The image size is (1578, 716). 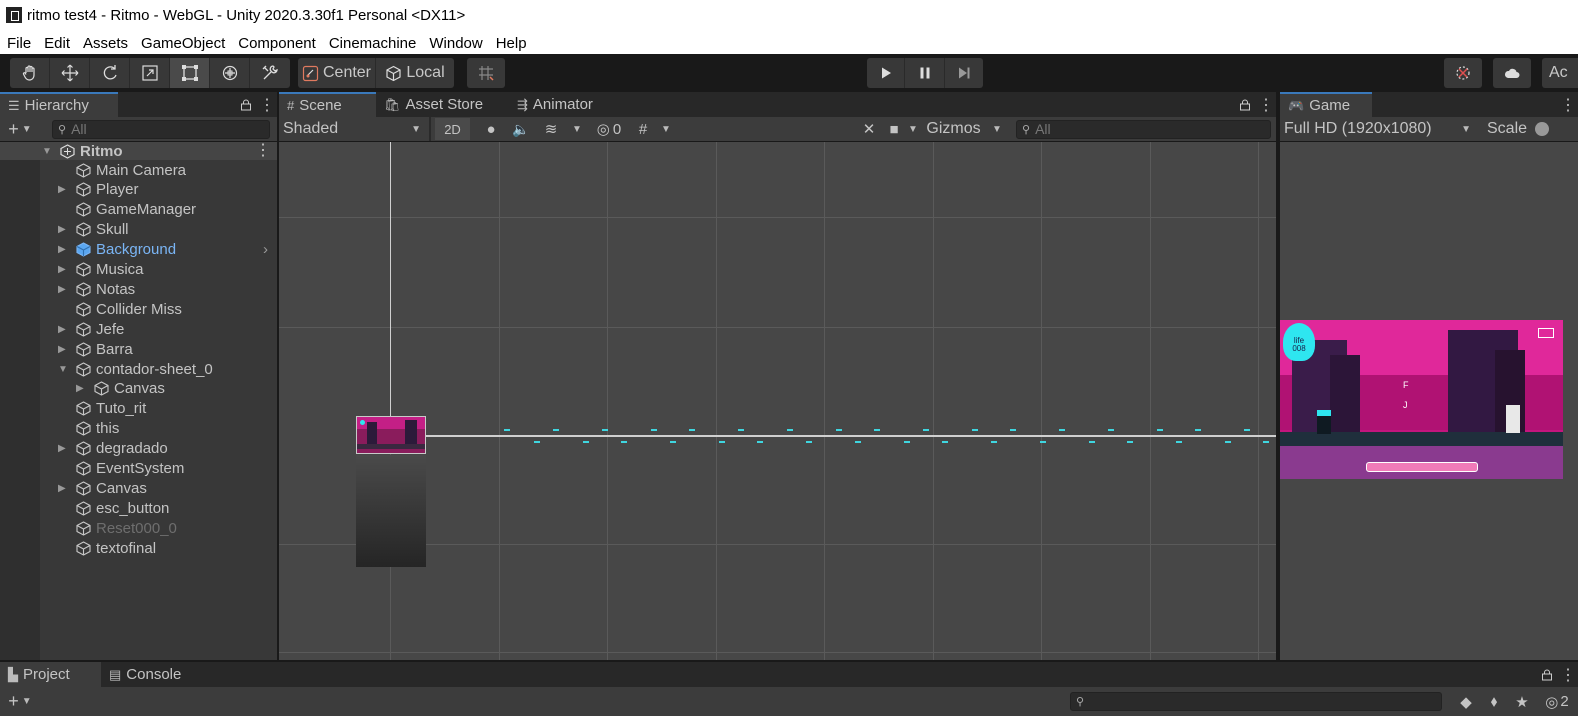 I want to click on play-button, so click(x=886, y=73).